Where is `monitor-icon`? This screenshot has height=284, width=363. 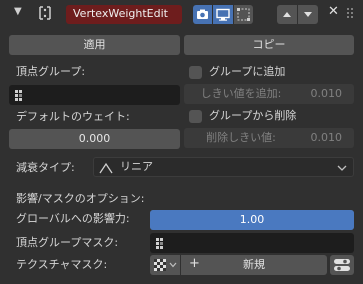 monitor-icon is located at coordinates (223, 14).